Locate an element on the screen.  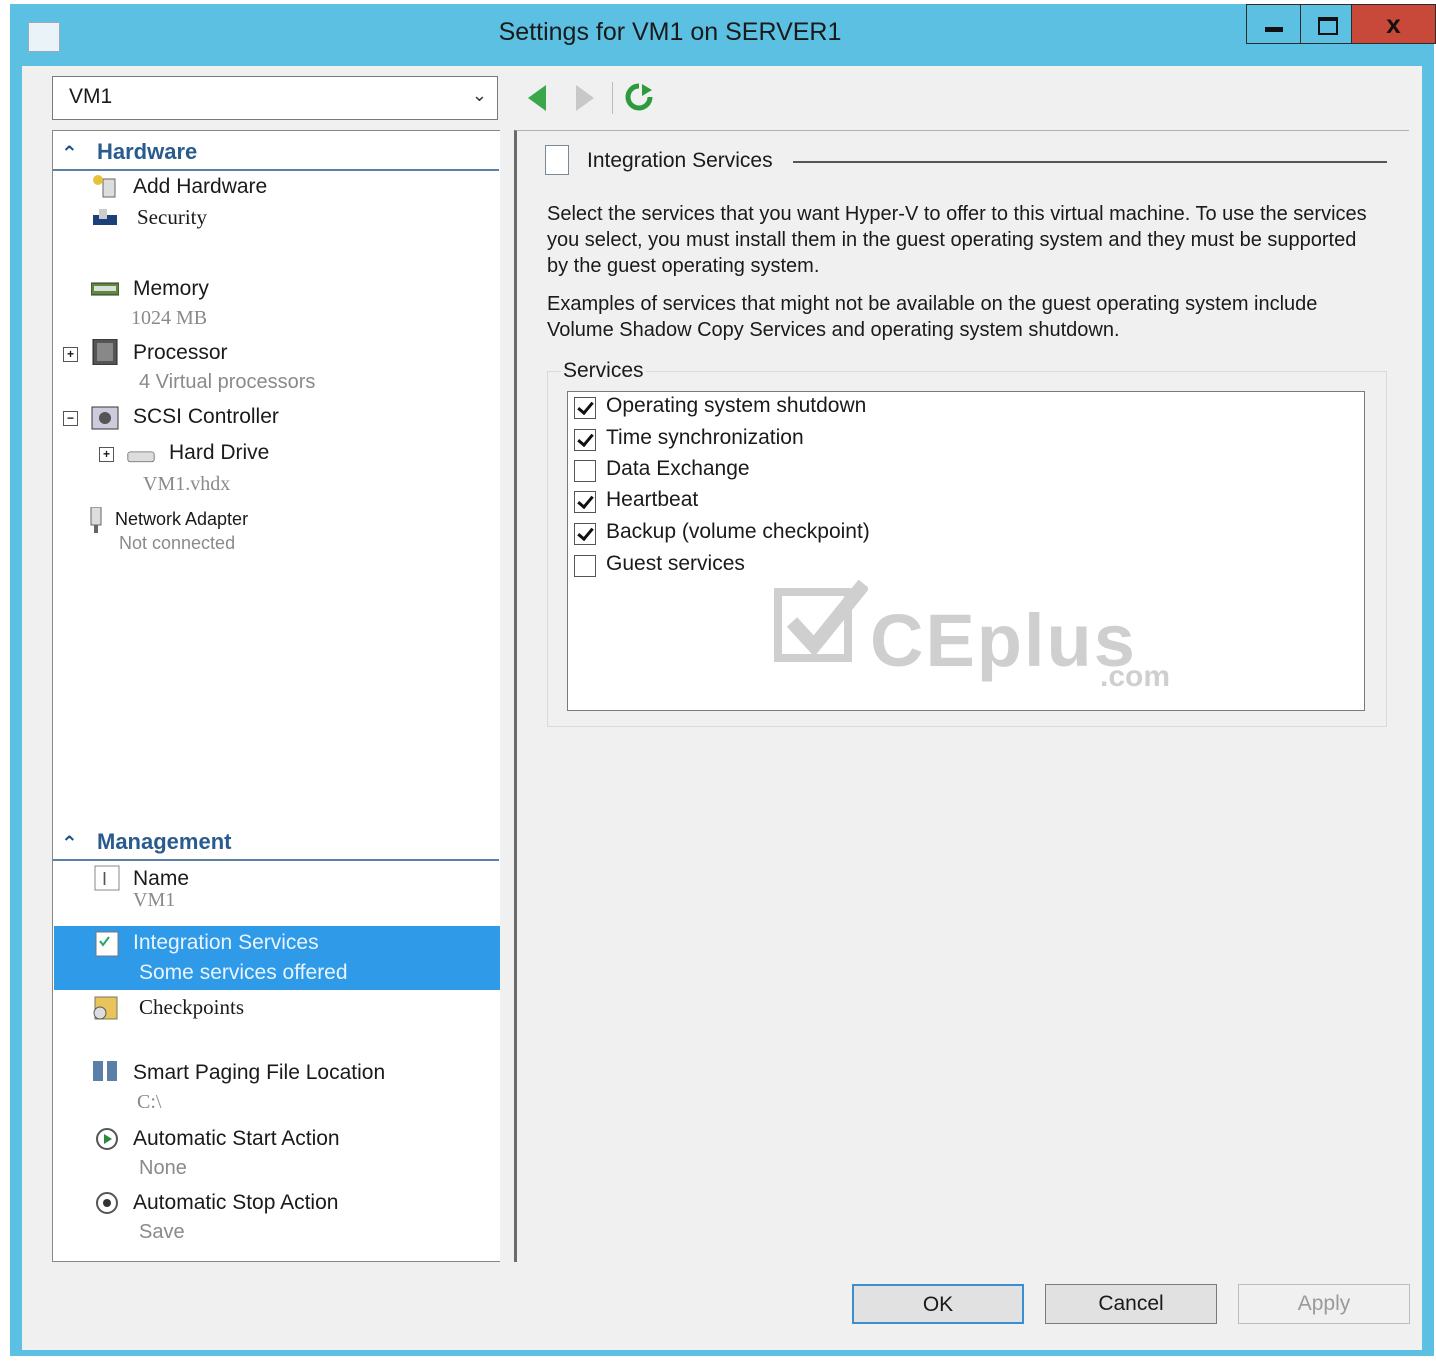
memory-icon is located at coordinates (105, 289).